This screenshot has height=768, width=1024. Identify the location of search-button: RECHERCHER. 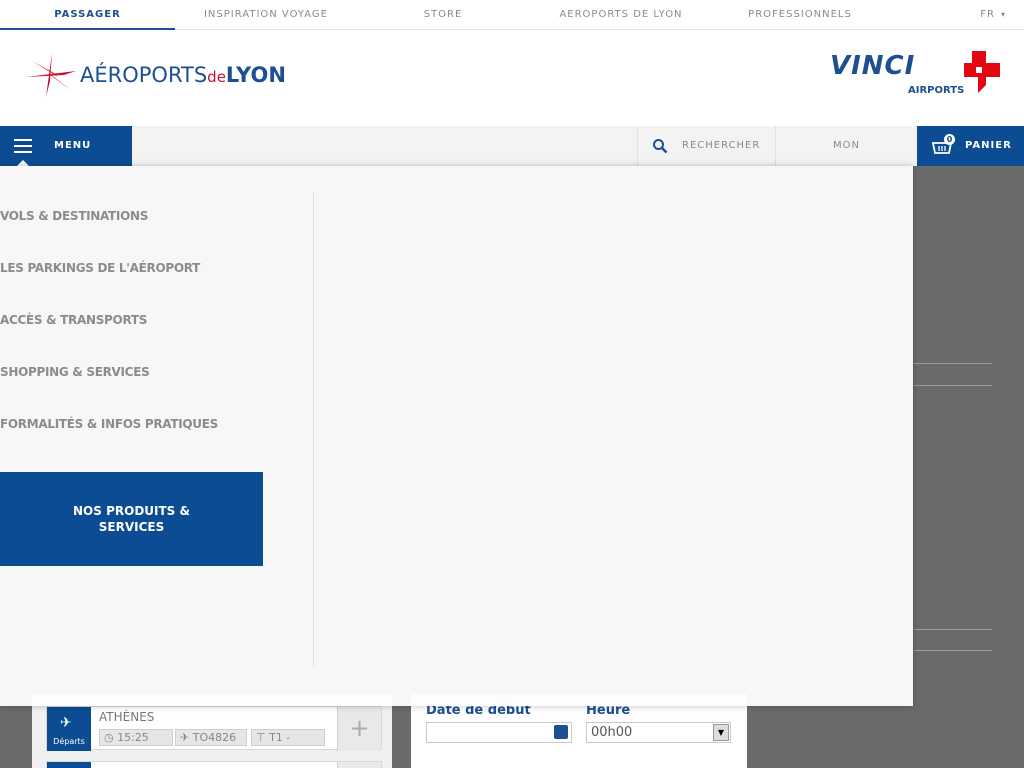
(706, 146).